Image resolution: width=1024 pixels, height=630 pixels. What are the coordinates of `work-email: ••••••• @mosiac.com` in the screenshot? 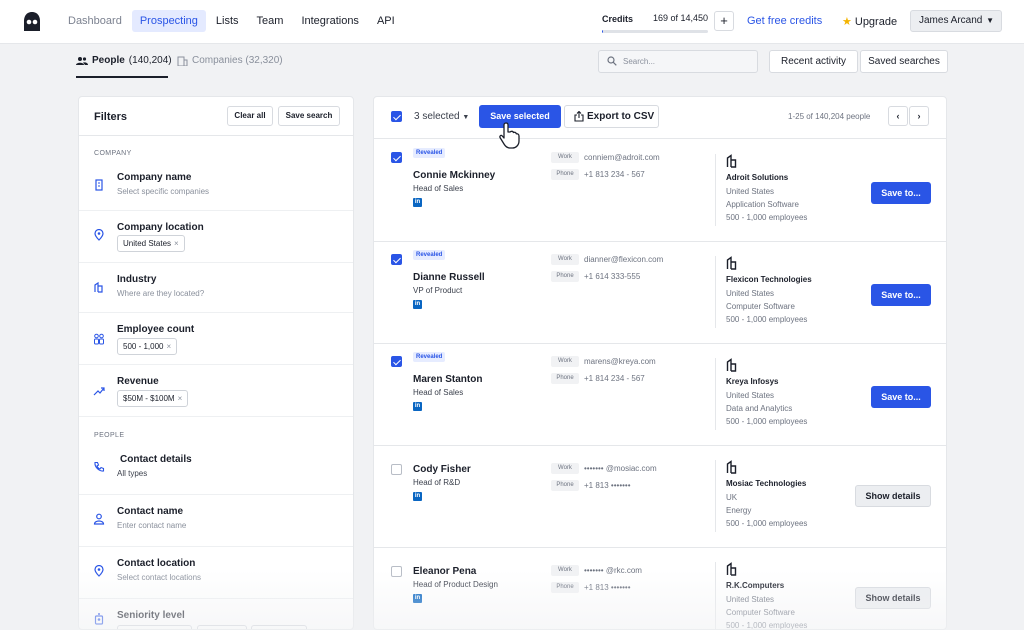 It's located at (620, 468).